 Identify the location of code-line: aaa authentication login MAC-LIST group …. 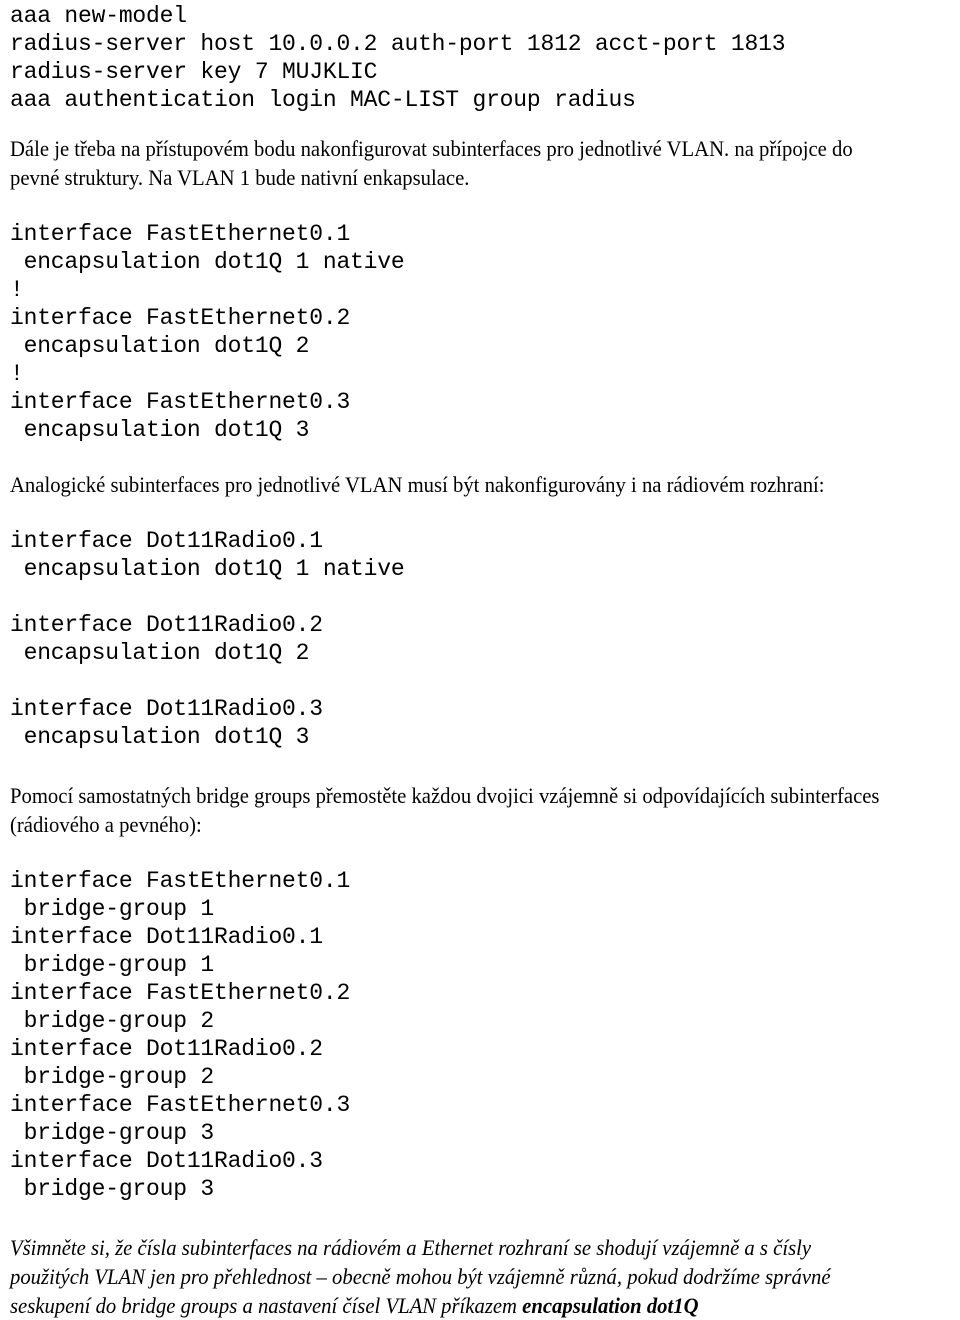
(323, 100).